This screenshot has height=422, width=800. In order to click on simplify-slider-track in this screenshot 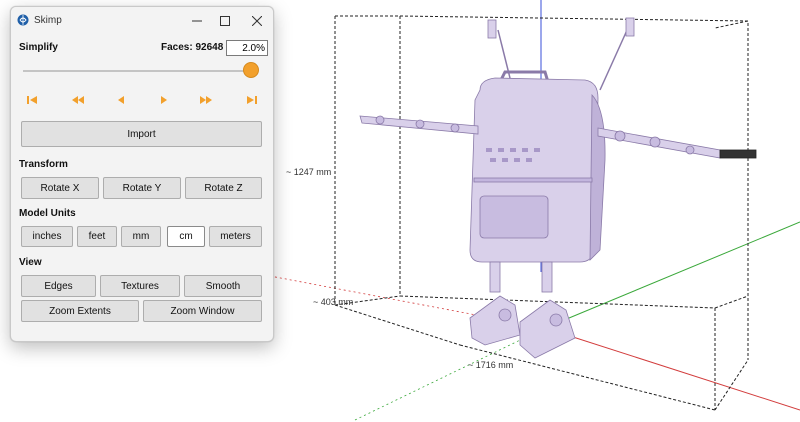, I will do `click(137, 71)`.